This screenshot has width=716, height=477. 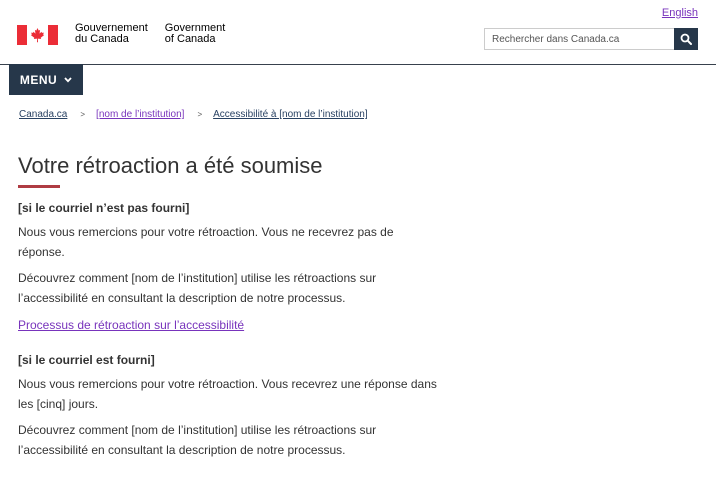 I want to click on title-underline, so click(x=39, y=186).